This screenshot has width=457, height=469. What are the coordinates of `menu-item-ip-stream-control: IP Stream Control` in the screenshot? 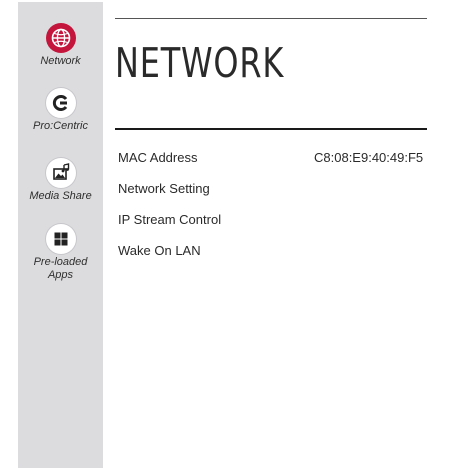 It's located at (169, 220).